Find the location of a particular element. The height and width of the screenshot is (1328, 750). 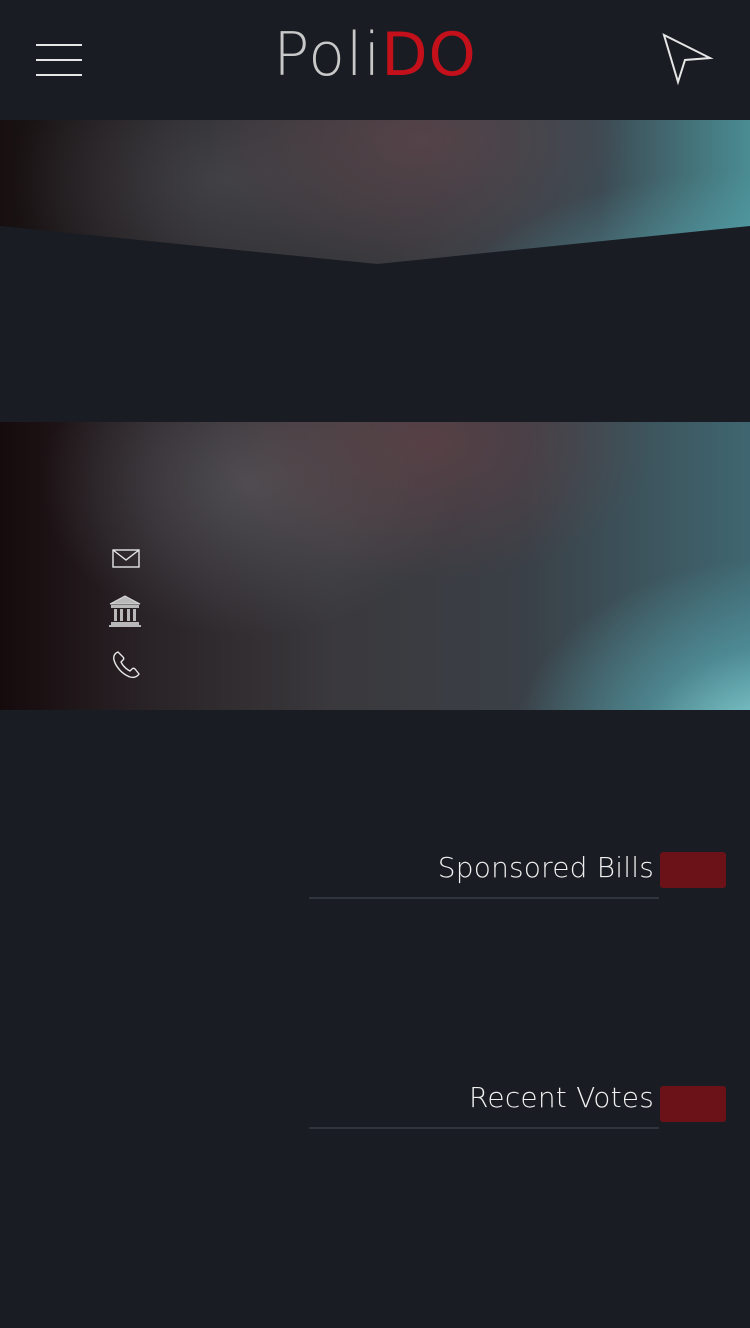

envelope-icon is located at coordinates (126, 558).